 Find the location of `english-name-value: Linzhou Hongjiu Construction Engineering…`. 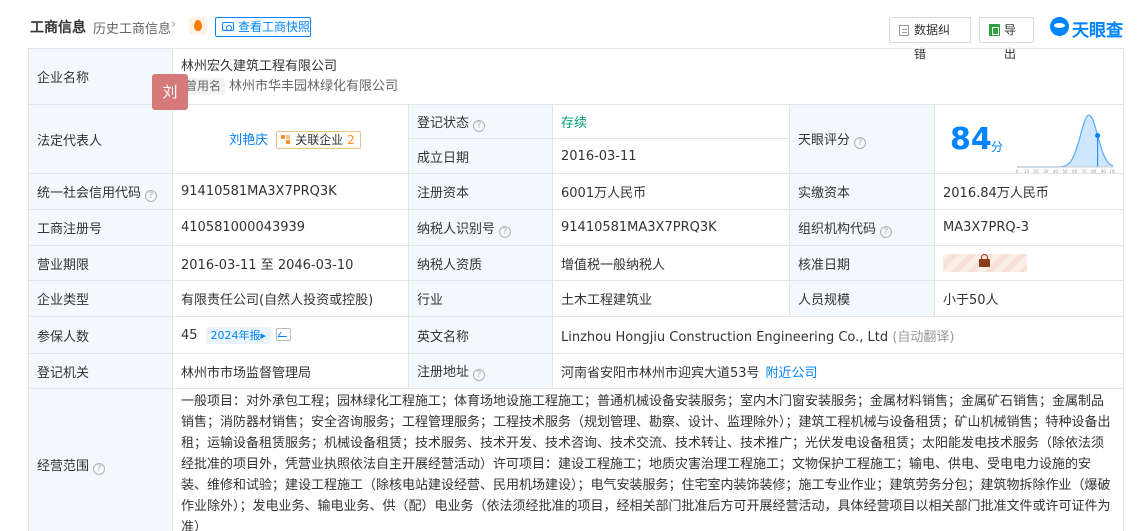

english-name-value: Linzhou Hongjiu Construction Engineering… is located at coordinates (725, 337).